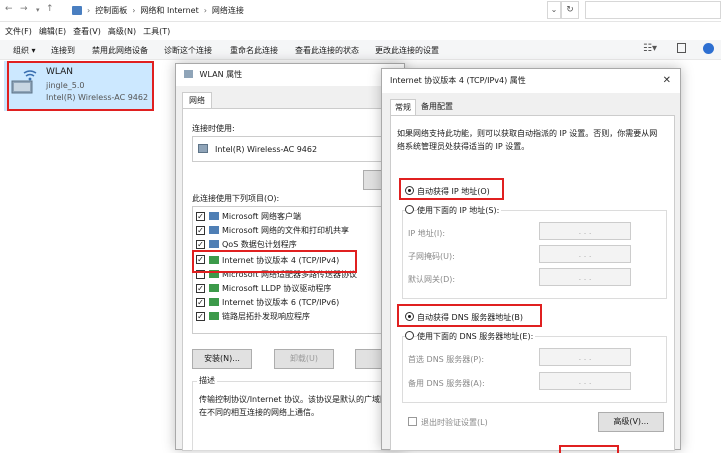  I want to click on tab-network: 网络, so click(197, 100).